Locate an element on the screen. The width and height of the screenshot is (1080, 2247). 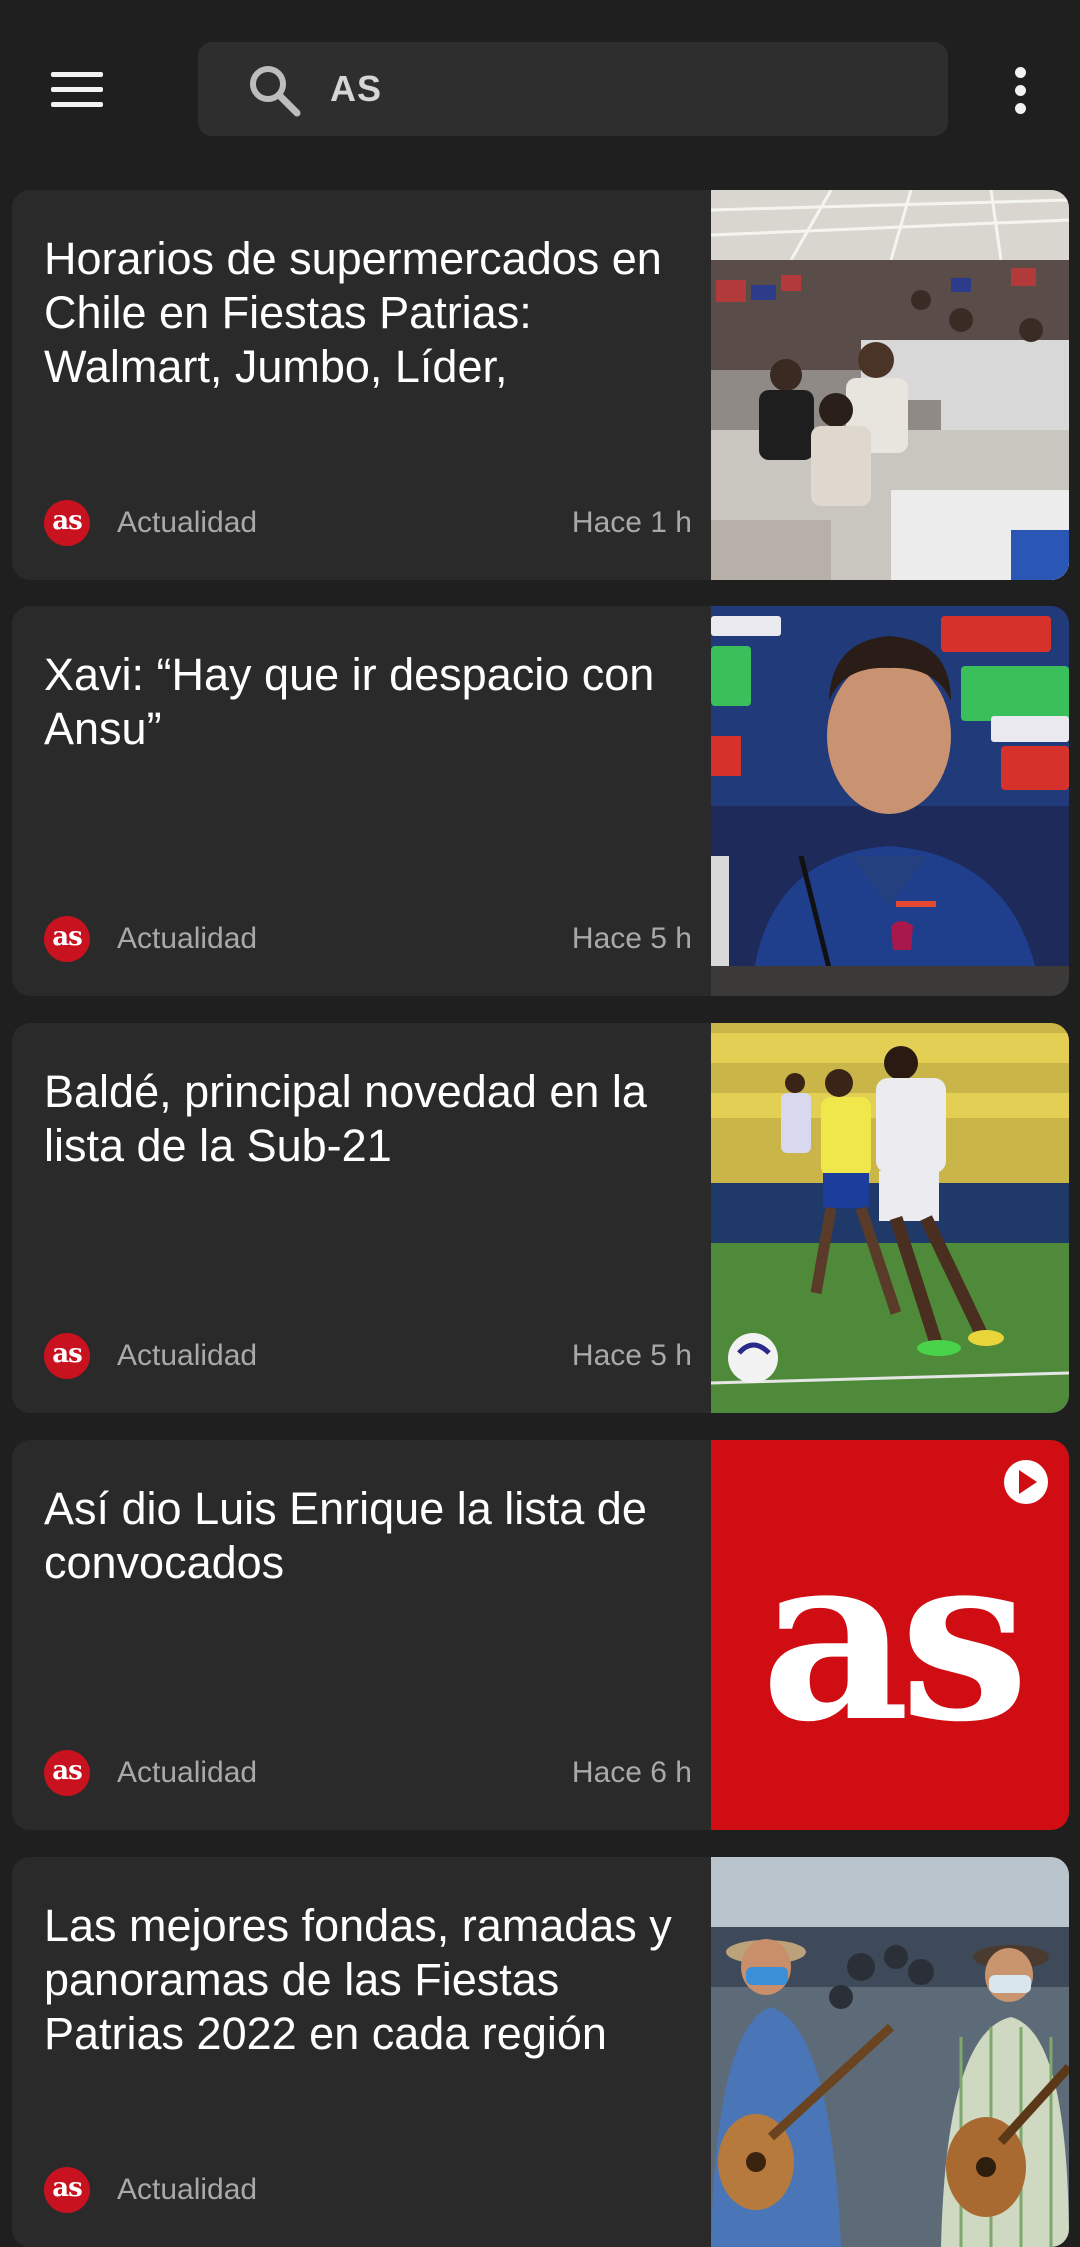
more-options-icon is located at coordinates (1020, 90).